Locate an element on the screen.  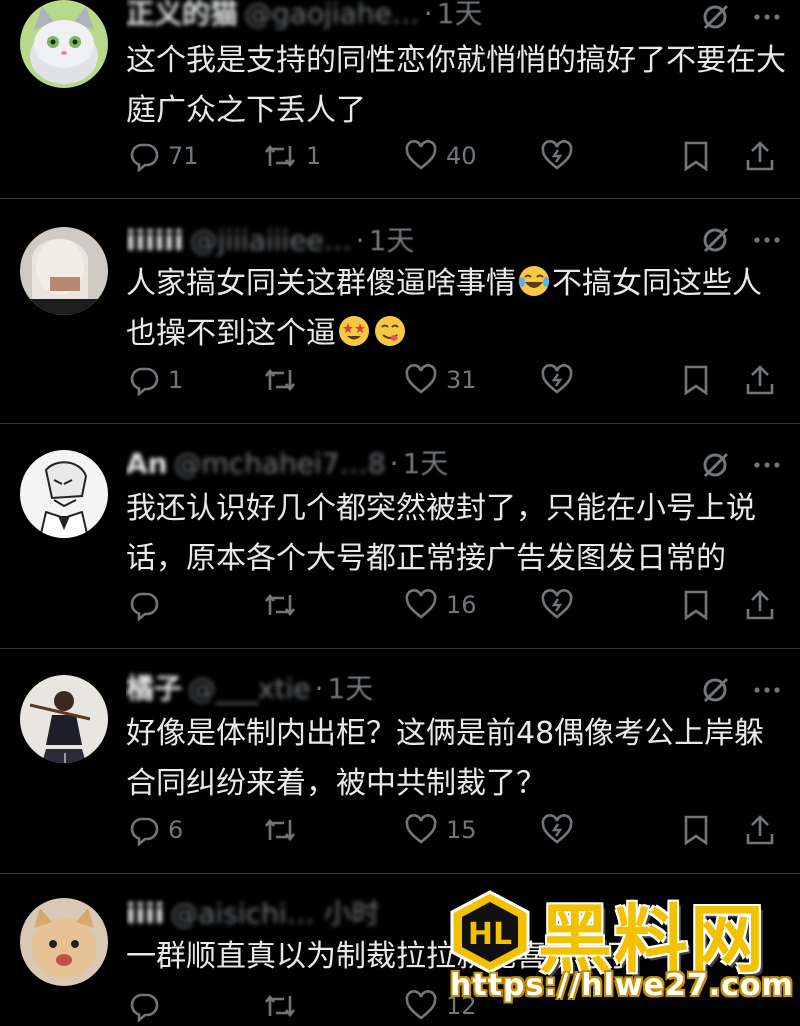
watermark-logo-text: HL is located at coordinates (490, 934).